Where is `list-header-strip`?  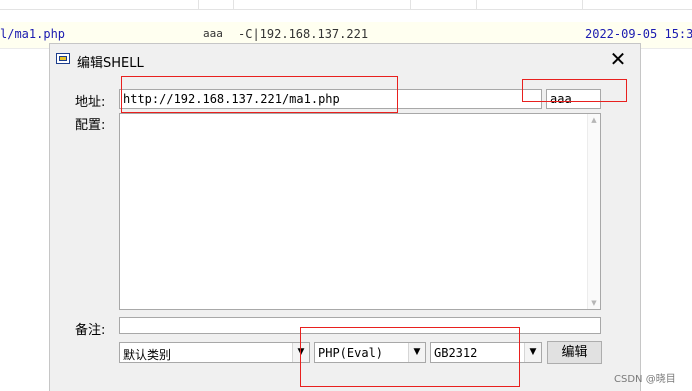 list-header-strip is located at coordinates (346, 5).